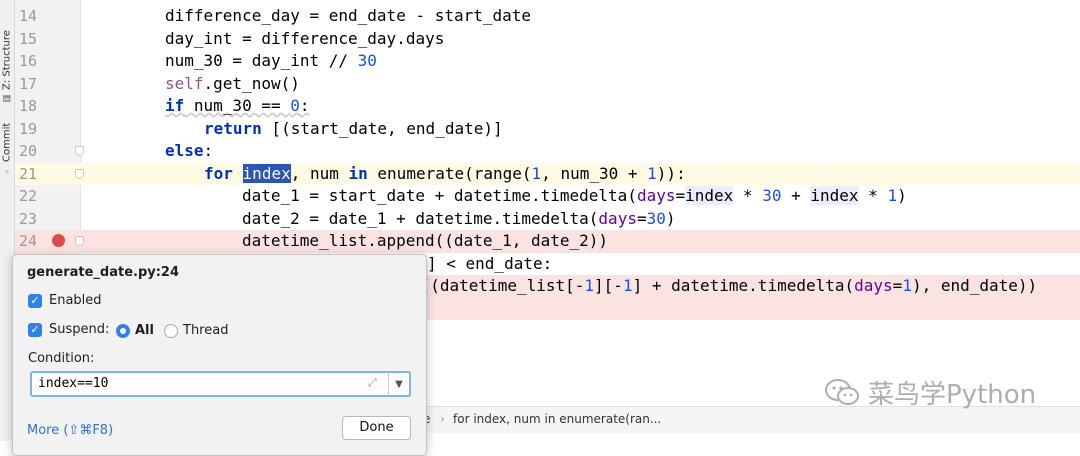 The image size is (1080, 456). What do you see at coordinates (27, 61) in the screenshot?
I see `line-number: 16` at bounding box center [27, 61].